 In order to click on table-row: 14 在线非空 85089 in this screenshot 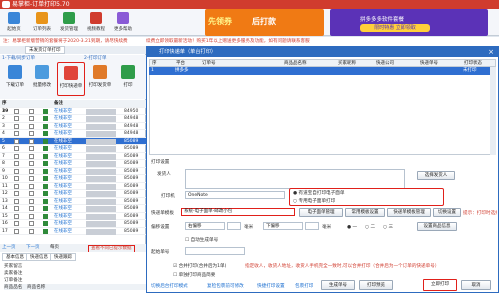, I will do `click(73, 209)`.